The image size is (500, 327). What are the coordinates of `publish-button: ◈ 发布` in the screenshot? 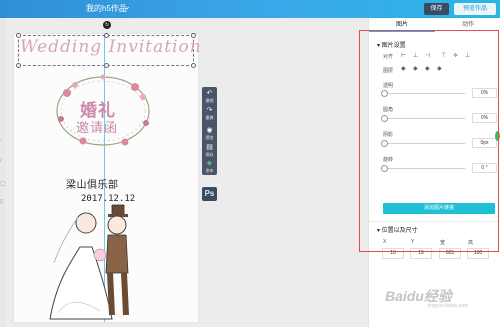 It's located at (209, 166).